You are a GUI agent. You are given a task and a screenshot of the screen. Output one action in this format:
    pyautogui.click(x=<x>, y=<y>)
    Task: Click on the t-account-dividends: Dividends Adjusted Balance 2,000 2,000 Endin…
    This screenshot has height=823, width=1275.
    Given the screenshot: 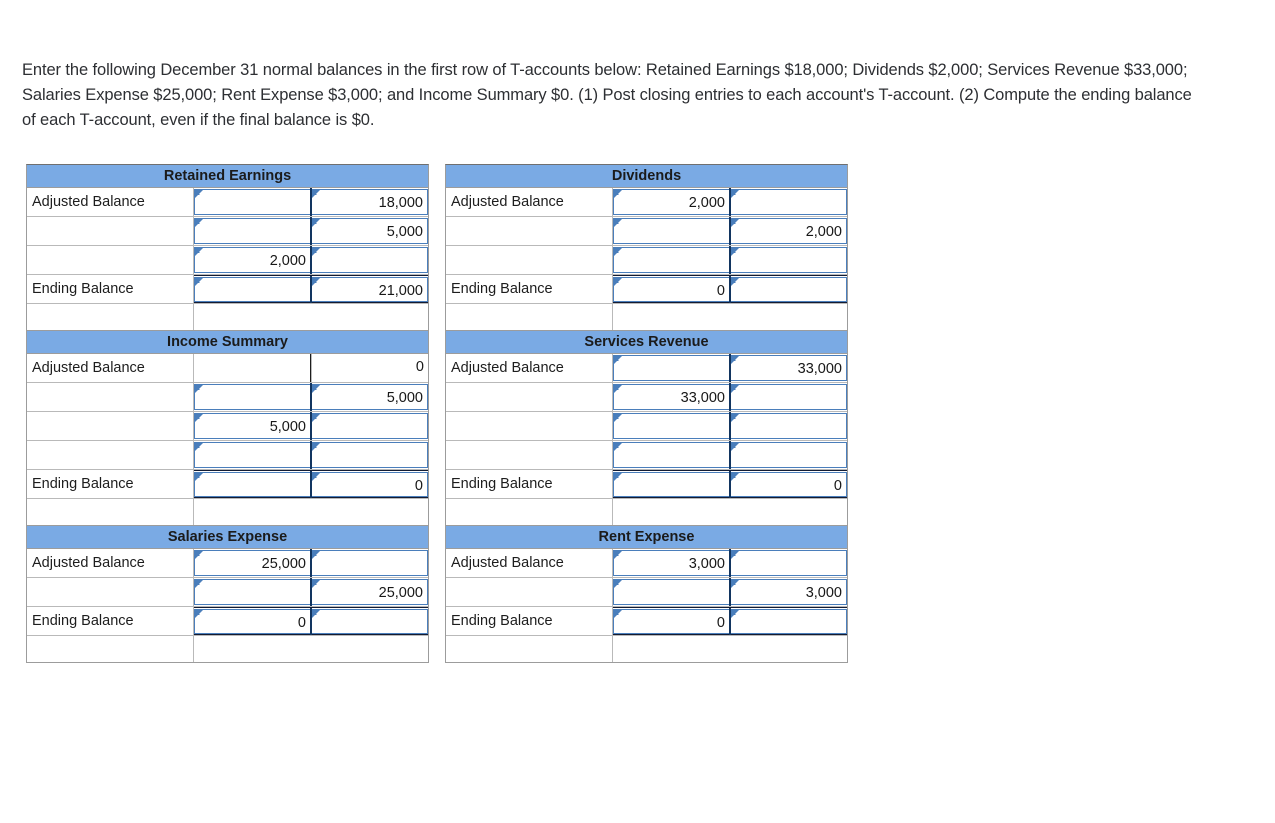 What is the action you would take?
    pyautogui.click(x=646, y=247)
    